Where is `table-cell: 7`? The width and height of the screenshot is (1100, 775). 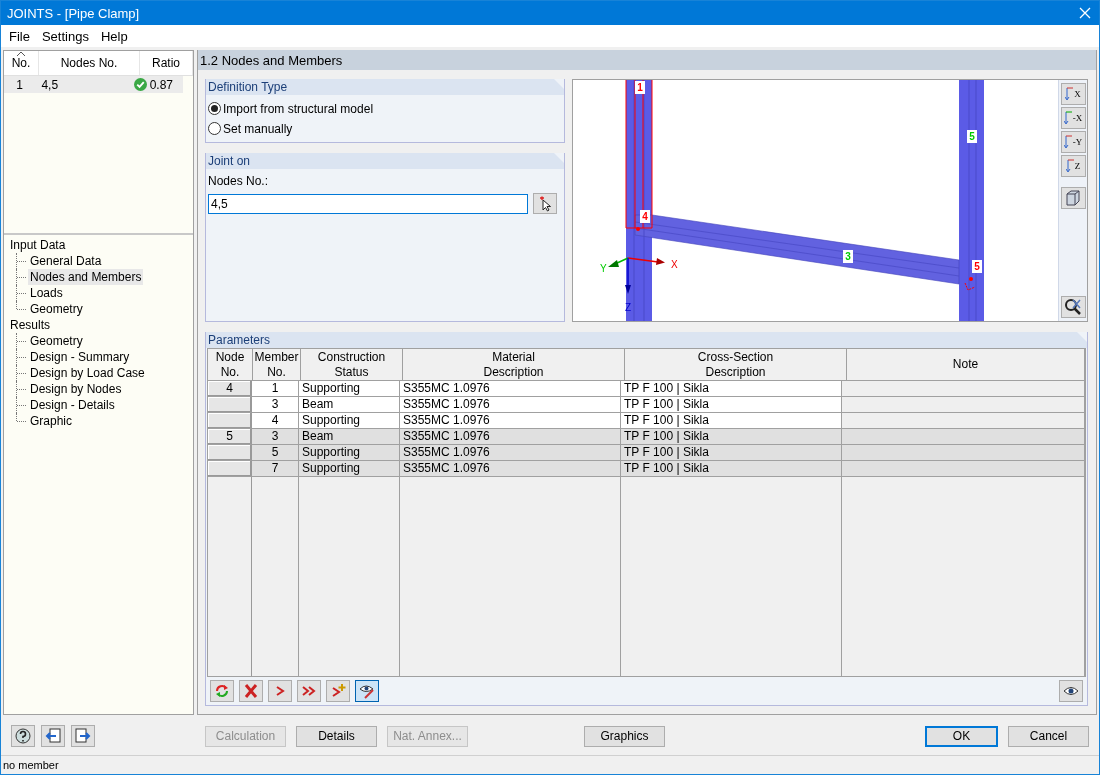
table-cell: 7 is located at coordinates (275, 469).